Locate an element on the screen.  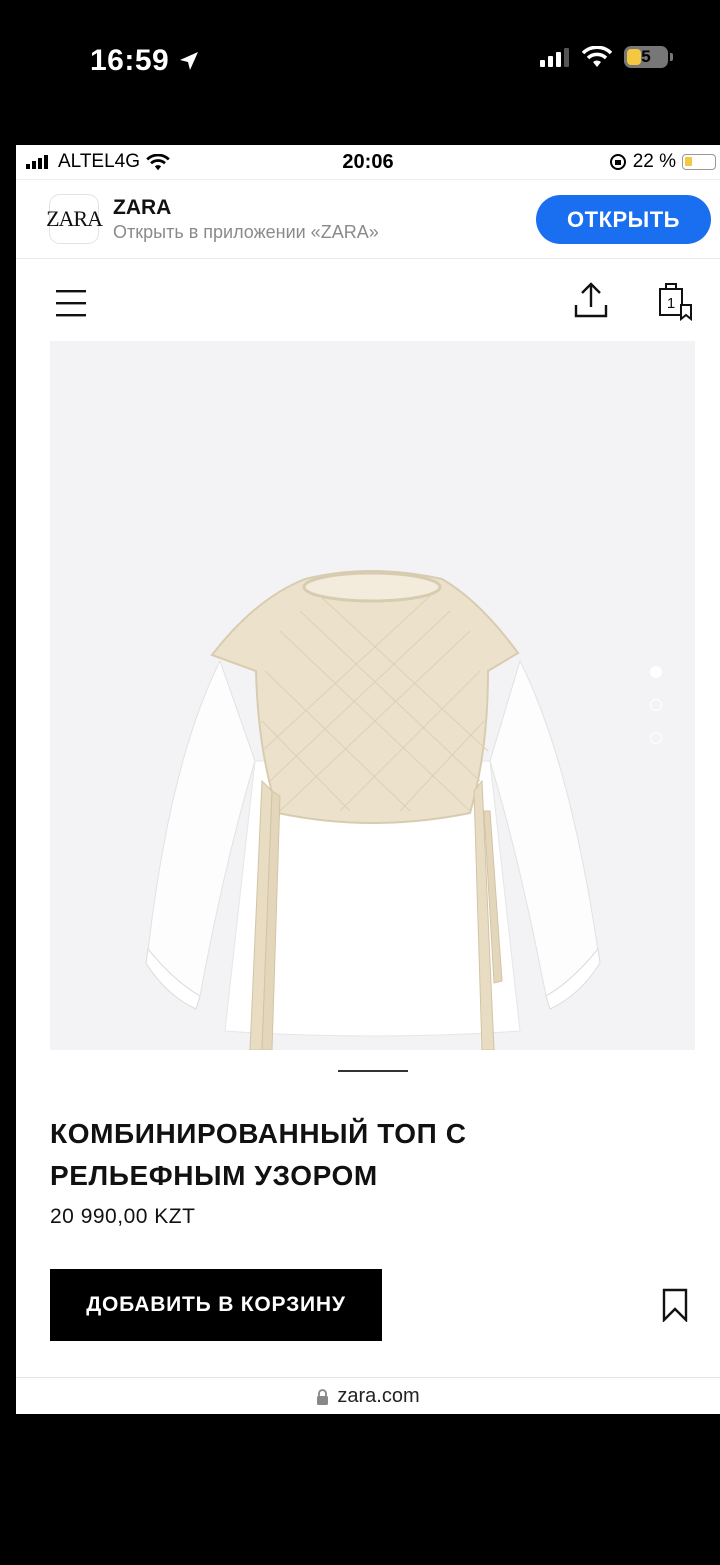
outer-time-text: 16:59 is located at coordinates (130, 60).